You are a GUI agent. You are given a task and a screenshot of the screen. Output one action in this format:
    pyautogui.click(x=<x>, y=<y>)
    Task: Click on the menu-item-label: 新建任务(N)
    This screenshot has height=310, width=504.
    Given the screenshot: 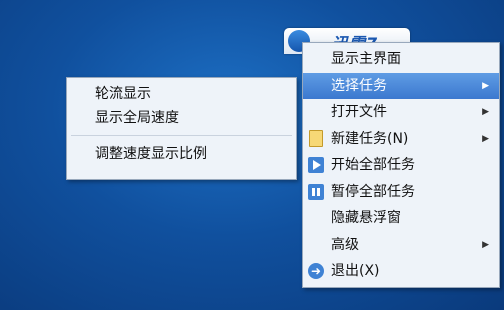 What is the action you would take?
    pyautogui.click(x=370, y=138)
    